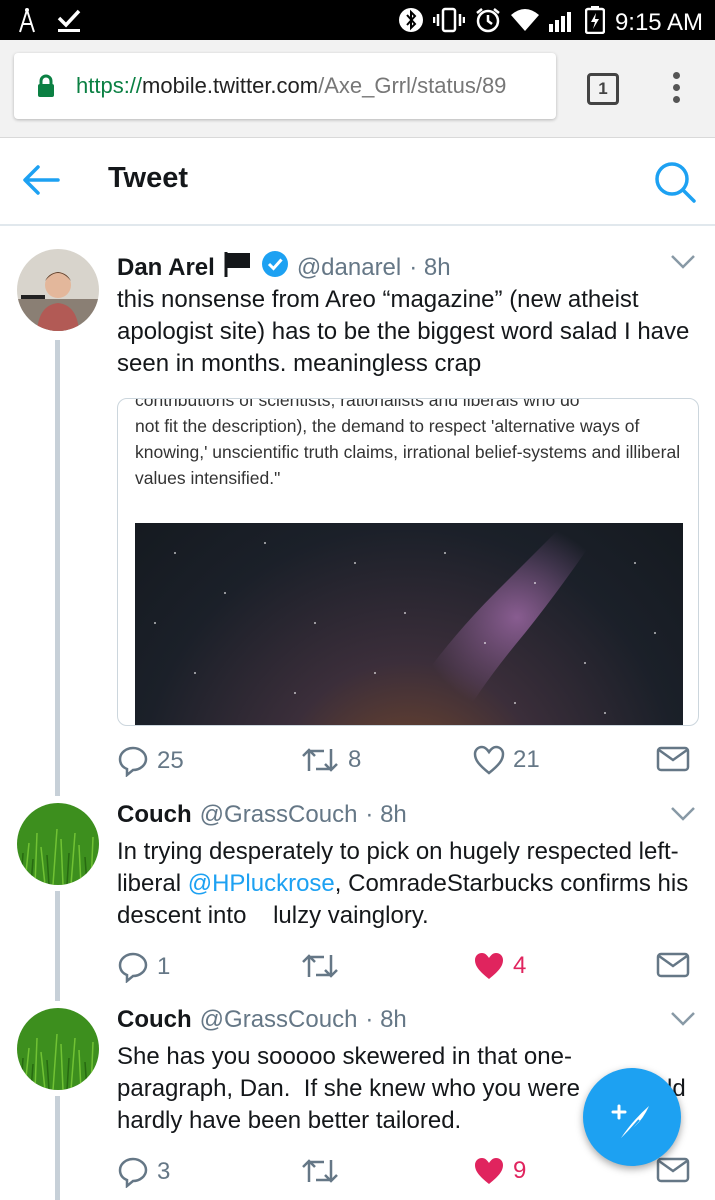 The width and height of the screenshot is (715, 1200). I want to click on verified-badge-icon, so click(275, 267).